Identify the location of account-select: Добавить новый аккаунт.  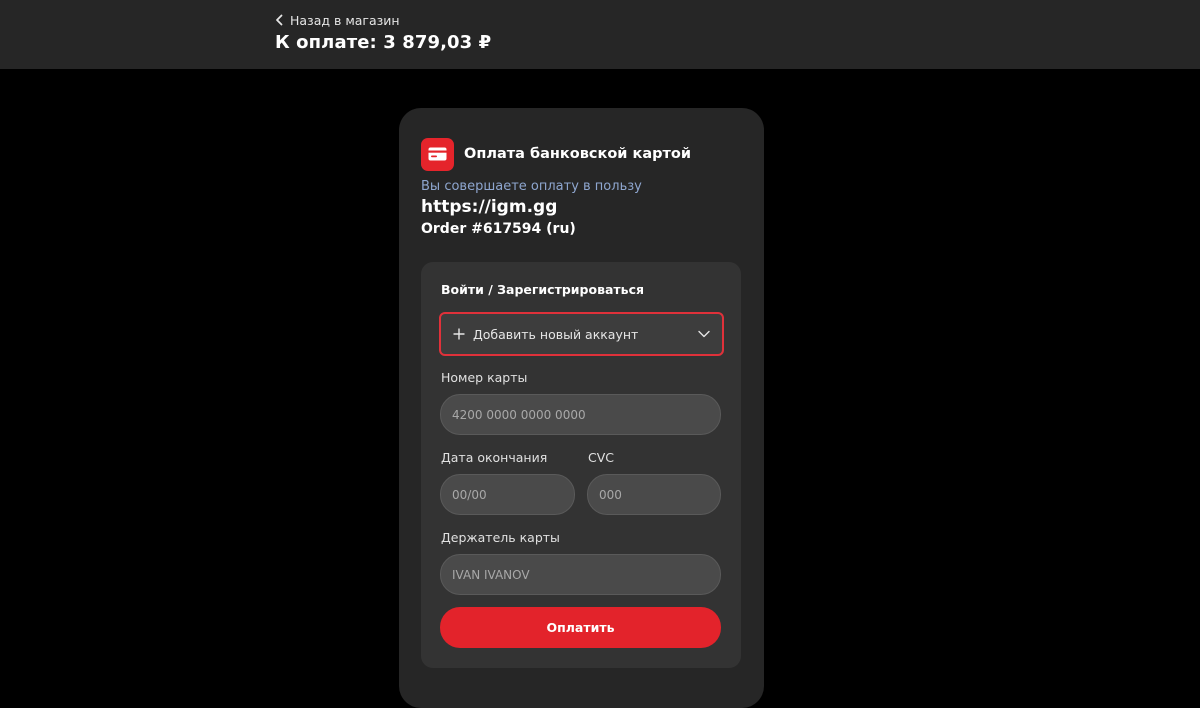
(581, 334).